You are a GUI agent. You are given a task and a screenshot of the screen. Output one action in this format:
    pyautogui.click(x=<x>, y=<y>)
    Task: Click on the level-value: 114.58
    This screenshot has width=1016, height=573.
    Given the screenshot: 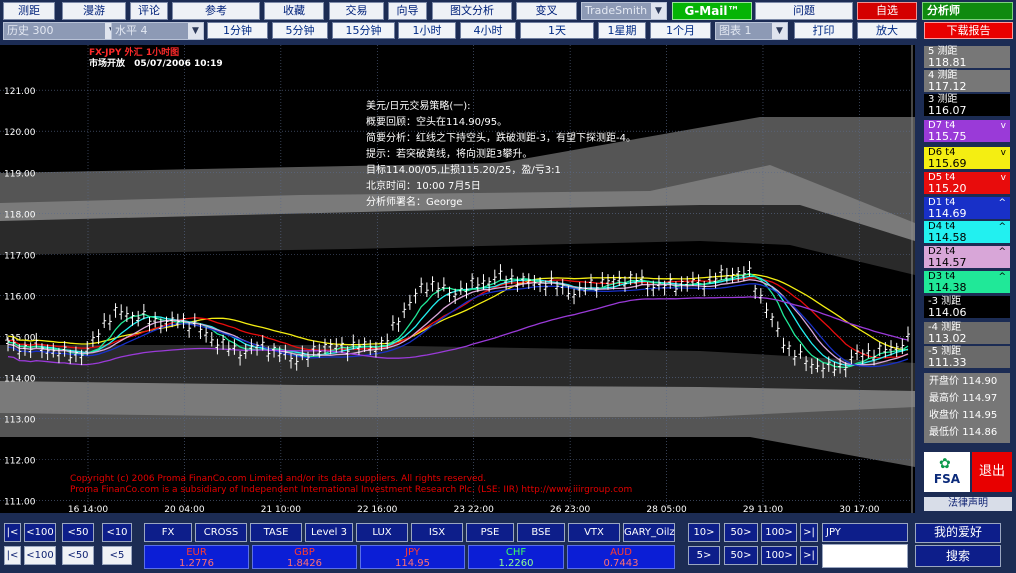 What is the action you would take?
    pyautogui.click(x=947, y=237)
    